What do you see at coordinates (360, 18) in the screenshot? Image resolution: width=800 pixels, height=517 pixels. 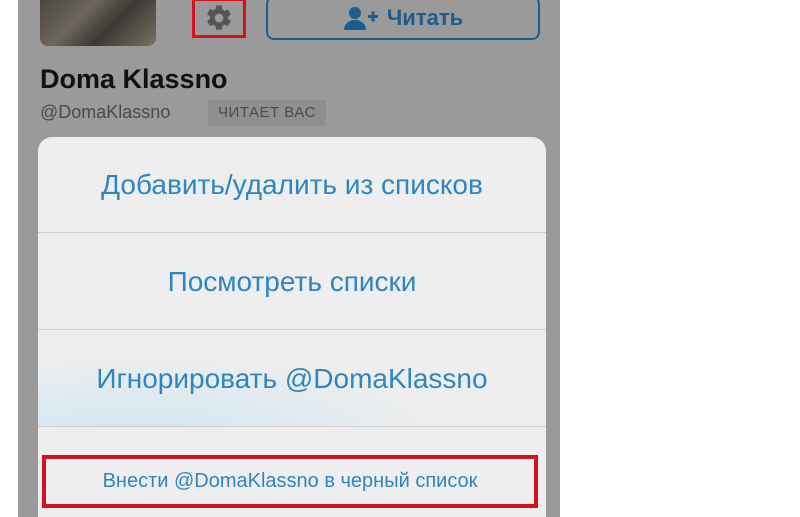 I see `add-user-icon` at bounding box center [360, 18].